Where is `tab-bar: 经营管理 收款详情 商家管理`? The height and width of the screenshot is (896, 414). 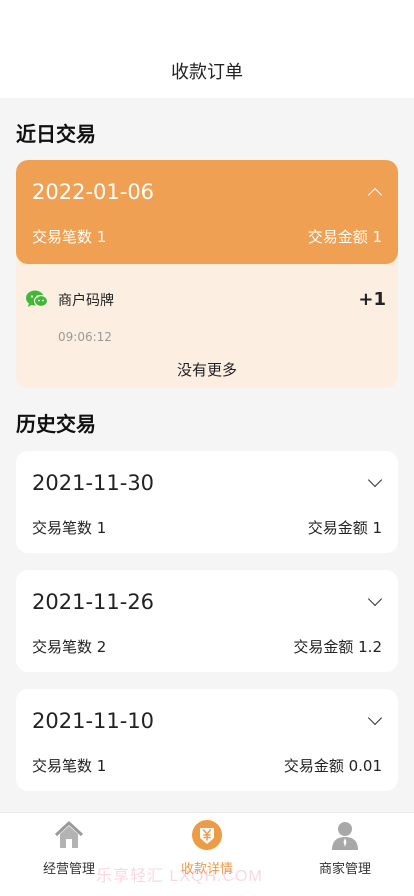
tab-bar: 经营管理 收款详情 商家管理 is located at coordinates (207, 854).